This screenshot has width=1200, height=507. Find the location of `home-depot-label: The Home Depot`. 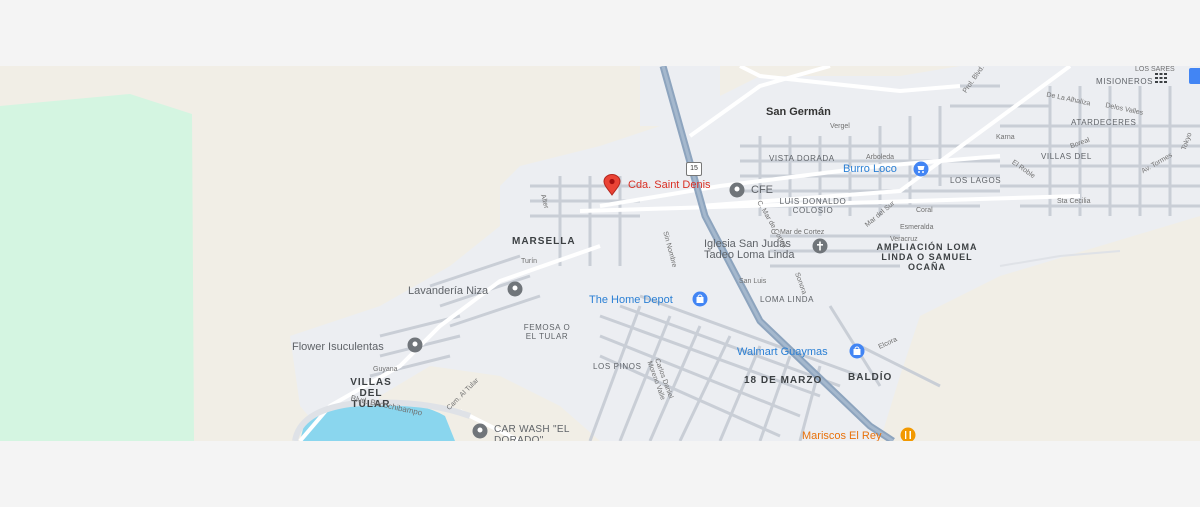

home-depot-label: The Home Depot is located at coordinates (631, 300).